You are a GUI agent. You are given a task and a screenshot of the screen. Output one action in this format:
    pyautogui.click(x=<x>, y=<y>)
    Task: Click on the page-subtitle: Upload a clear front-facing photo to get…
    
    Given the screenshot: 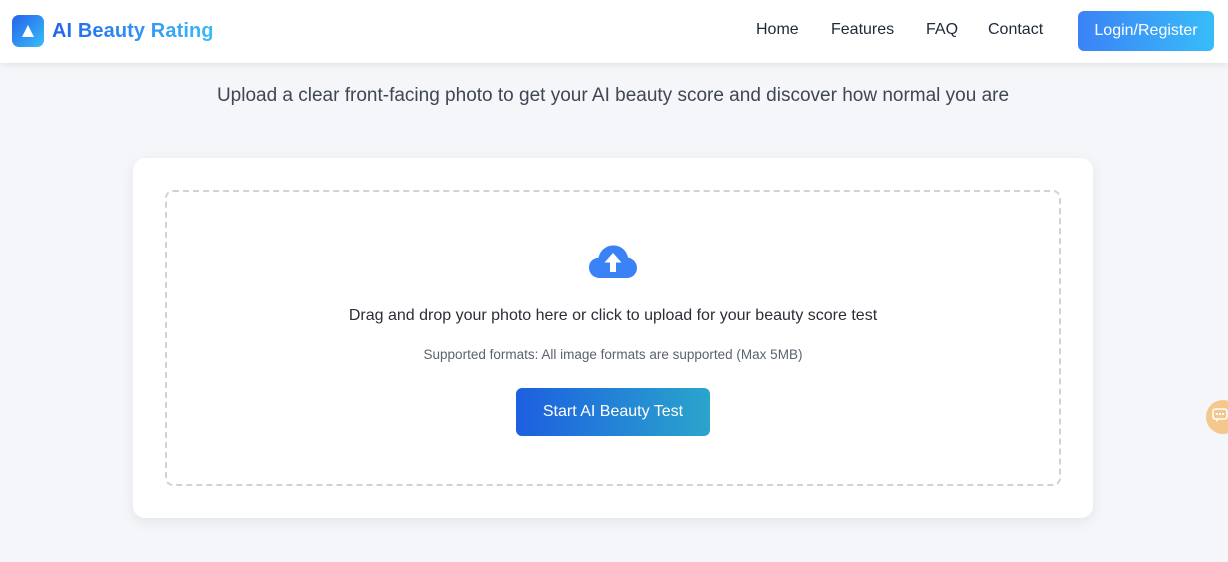 What is the action you would take?
    pyautogui.click(x=613, y=95)
    